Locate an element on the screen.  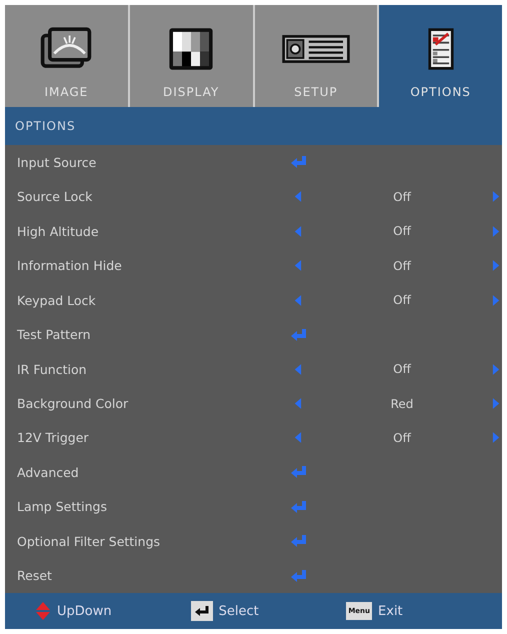
menu-item: 12V Trigger is located at coordinates (141, 438).